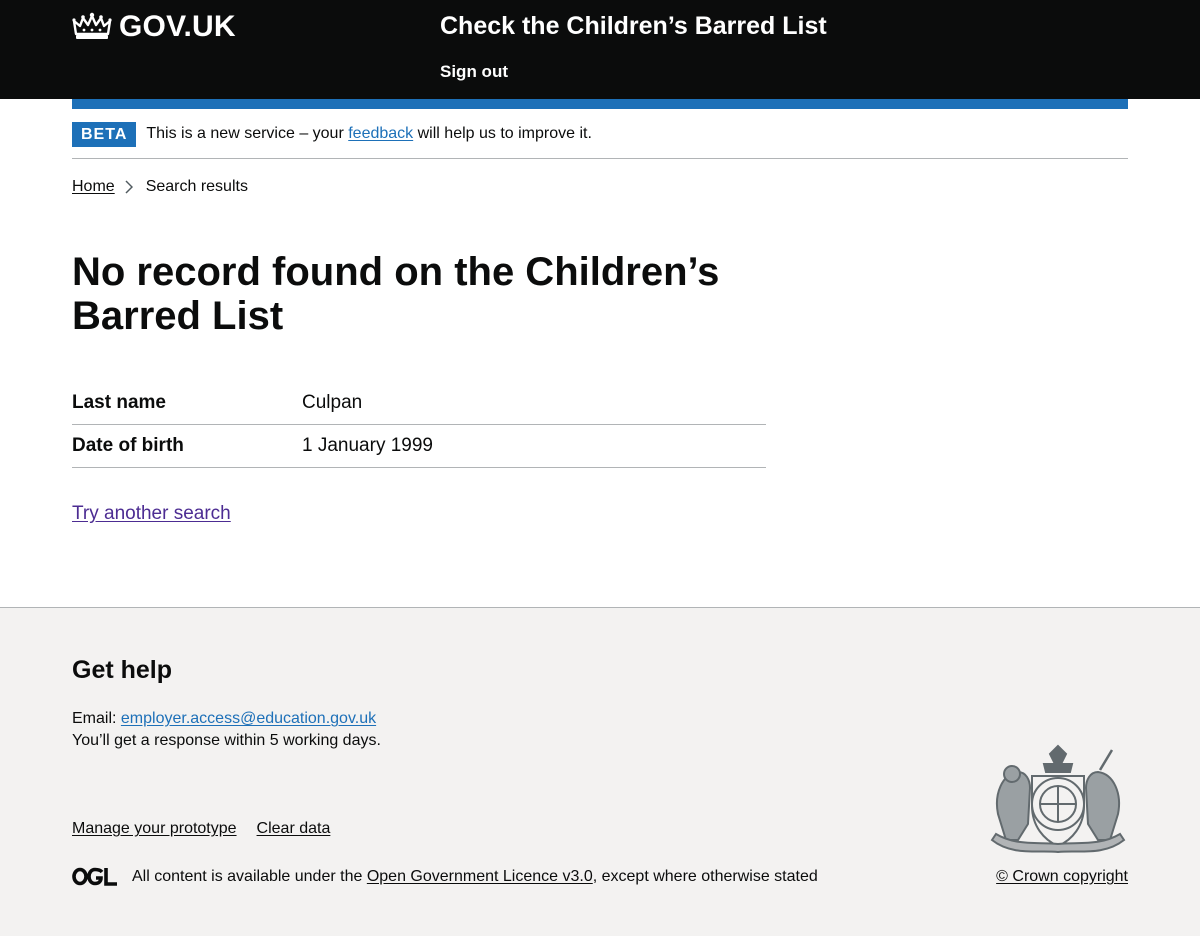 This screenshot has height=936, width=1200. Describe the element at coordinates (122, 670) in the screenshot. I see `get-help-heading: Get help` at that location.